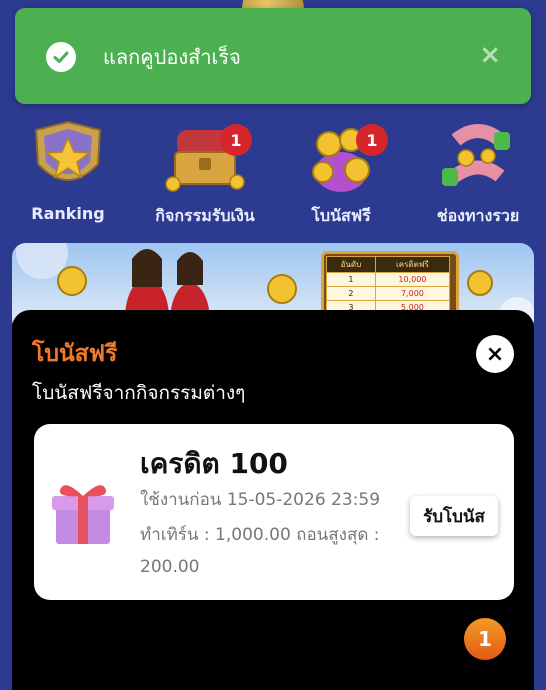 This screenshot has width=546, height=690. What do you see at coordinates (205, 215) in the screenshot?
I see `menu-label: กิจกรรมรับเงิน` at bounding box center [205, 215].